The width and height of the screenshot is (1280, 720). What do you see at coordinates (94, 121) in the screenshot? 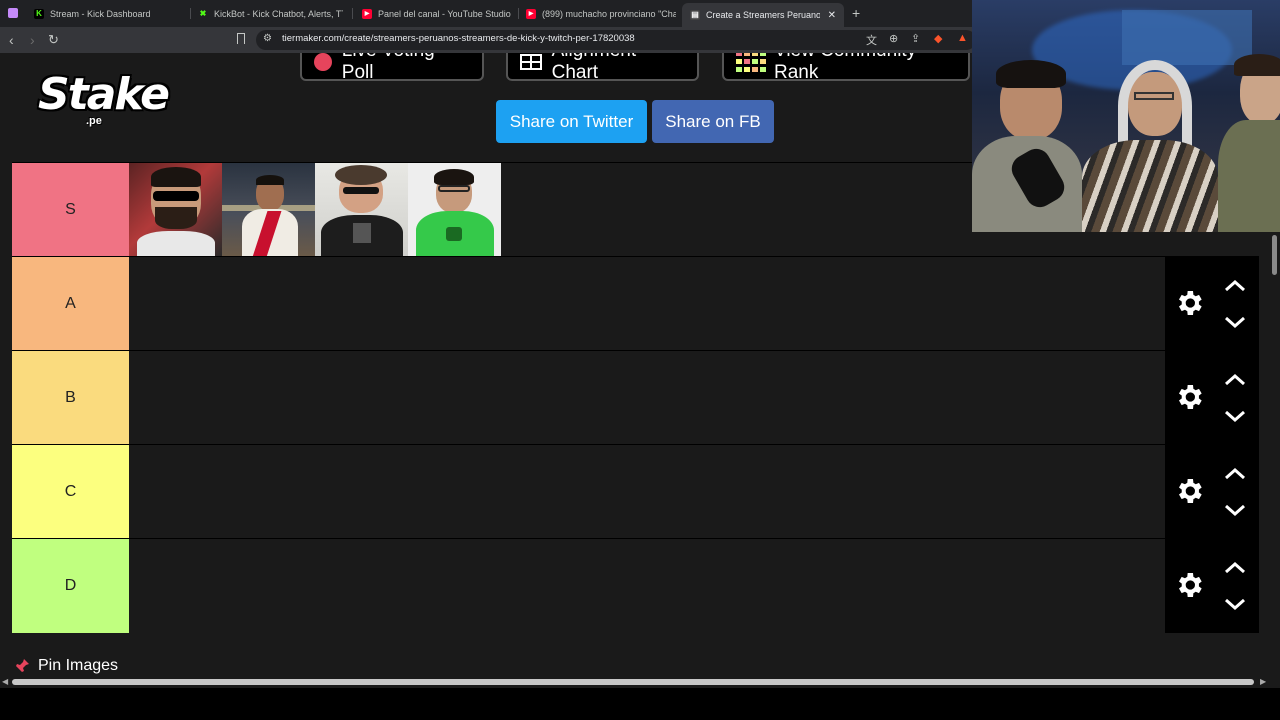
I see `logo-suffix: .pe` at bounding box center [94, 121].